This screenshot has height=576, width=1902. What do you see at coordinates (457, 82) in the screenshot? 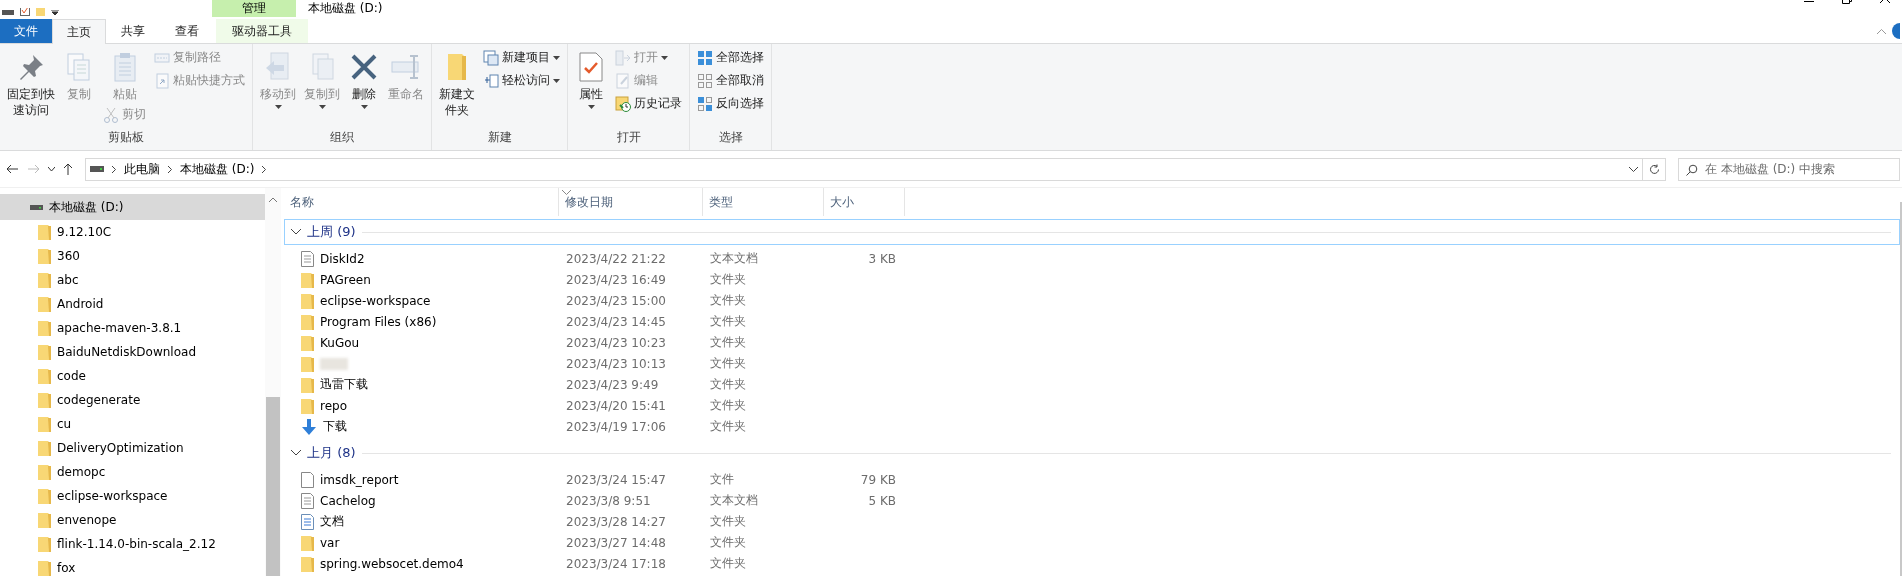
I see `ribbon-command: 新建文件夹` at bounding box center [457, 82].